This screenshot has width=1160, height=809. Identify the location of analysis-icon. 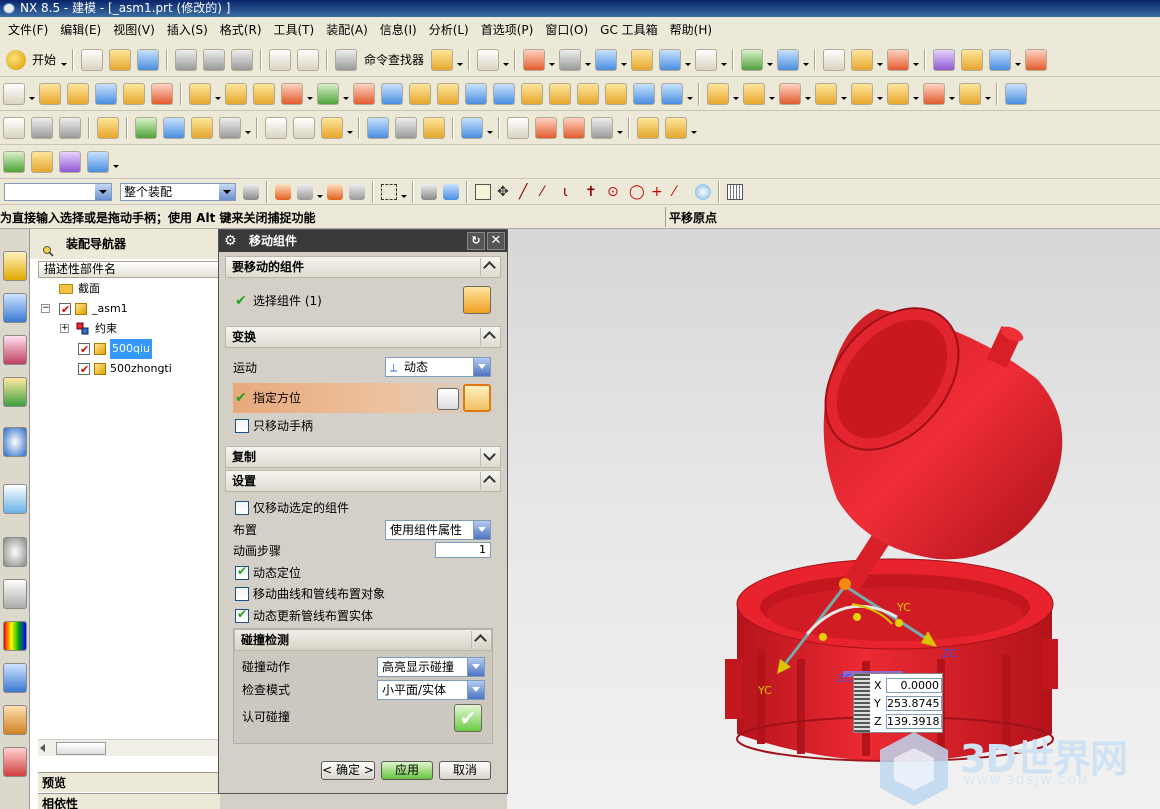
(972, 59).